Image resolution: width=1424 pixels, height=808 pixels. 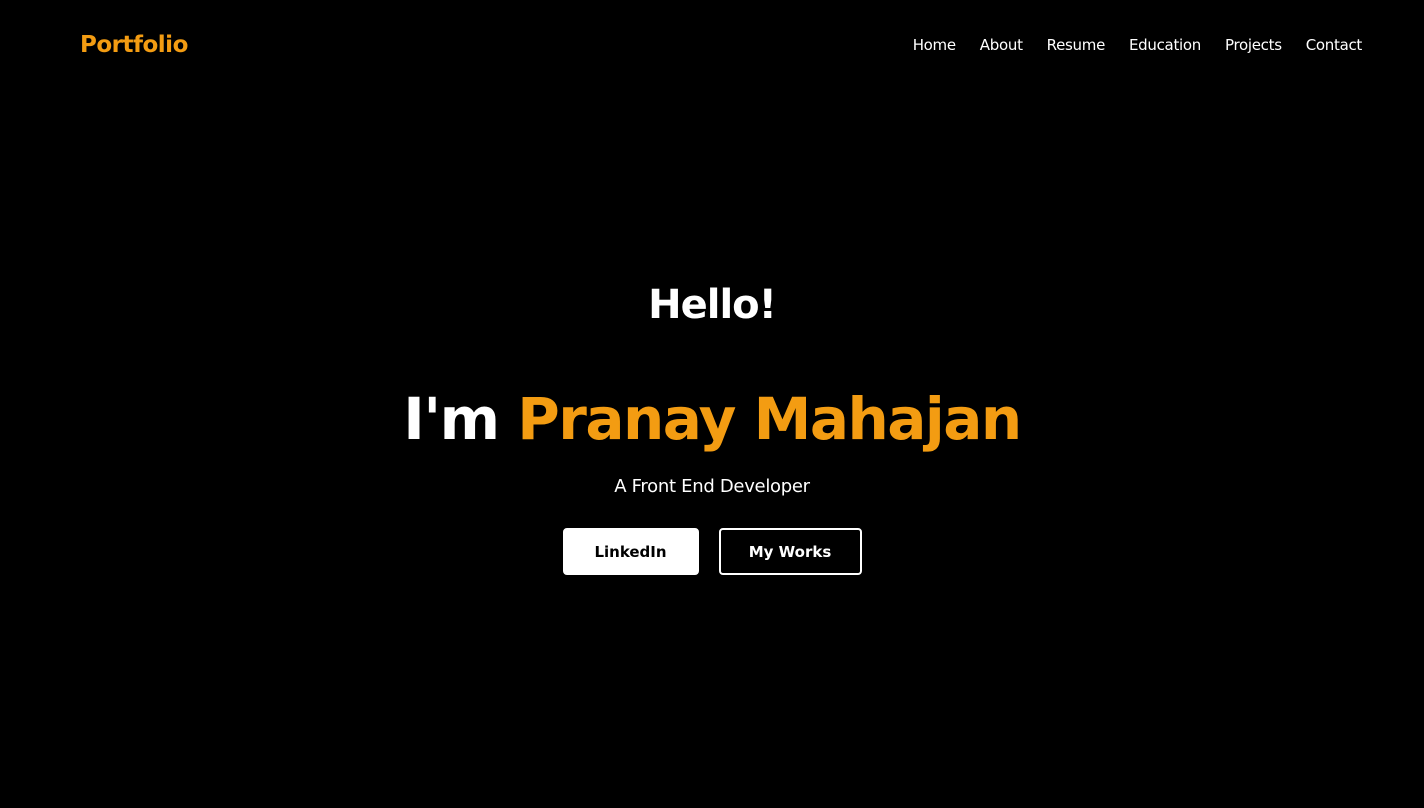 I want to click on hero-greeting: Hello!, so click(x=712, y=305).